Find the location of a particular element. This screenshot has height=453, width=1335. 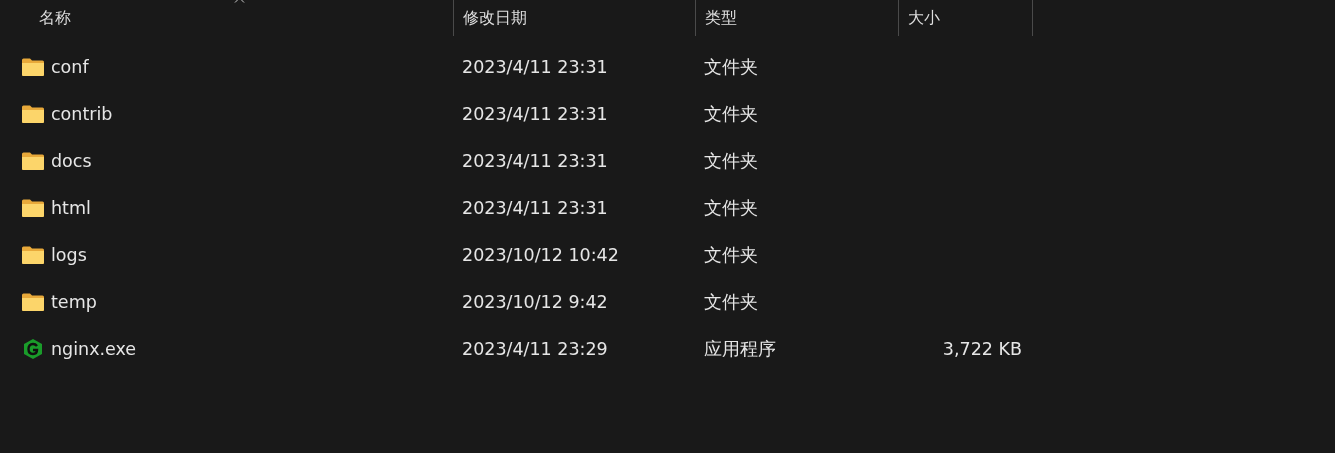

file-name: contrib is located at coordinates (226, 113).